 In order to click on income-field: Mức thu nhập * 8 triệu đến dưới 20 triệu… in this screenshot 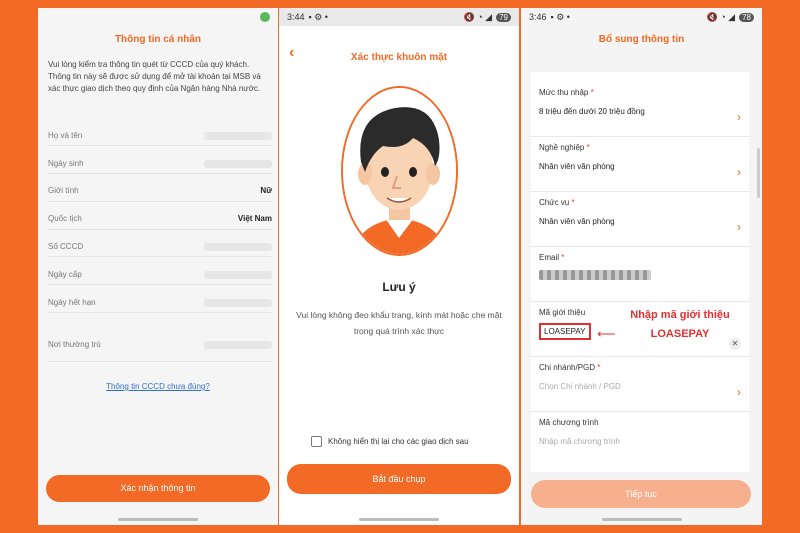, I will do `click(640, 109)`.